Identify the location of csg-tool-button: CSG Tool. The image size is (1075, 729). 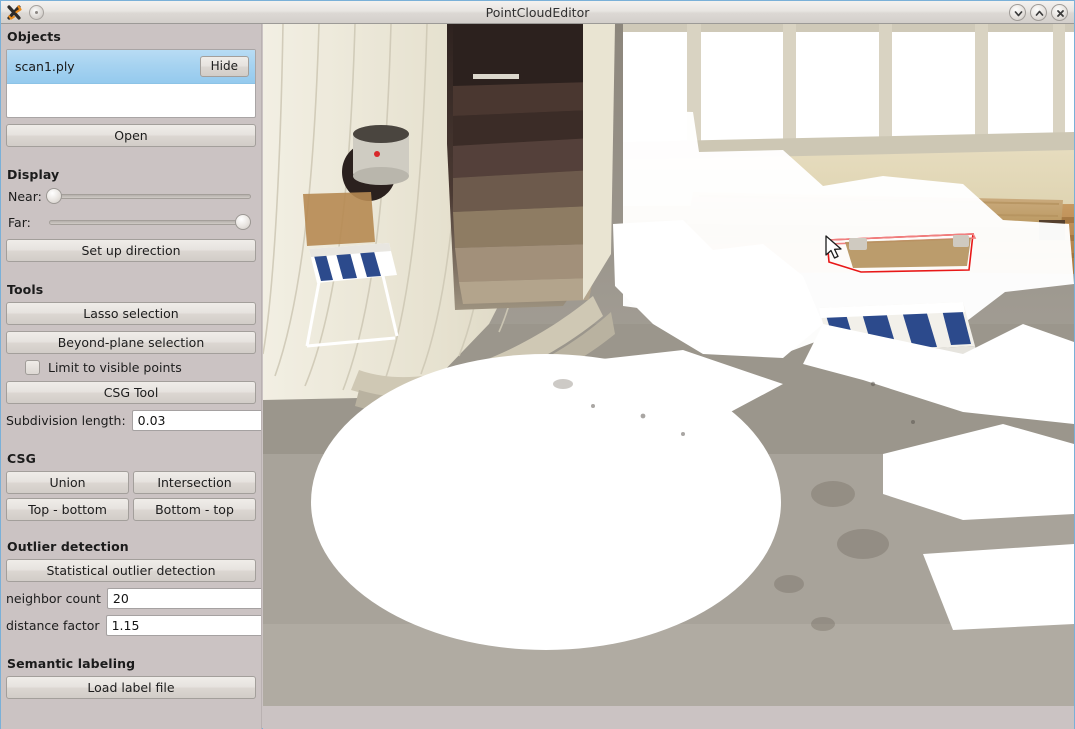
(131, 392).